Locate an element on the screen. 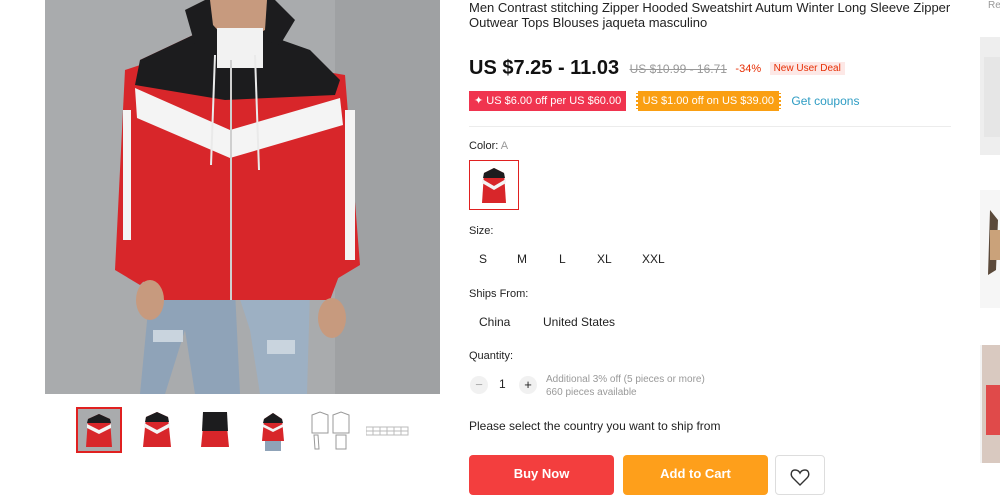  divider is located at coordinates (710, 126).